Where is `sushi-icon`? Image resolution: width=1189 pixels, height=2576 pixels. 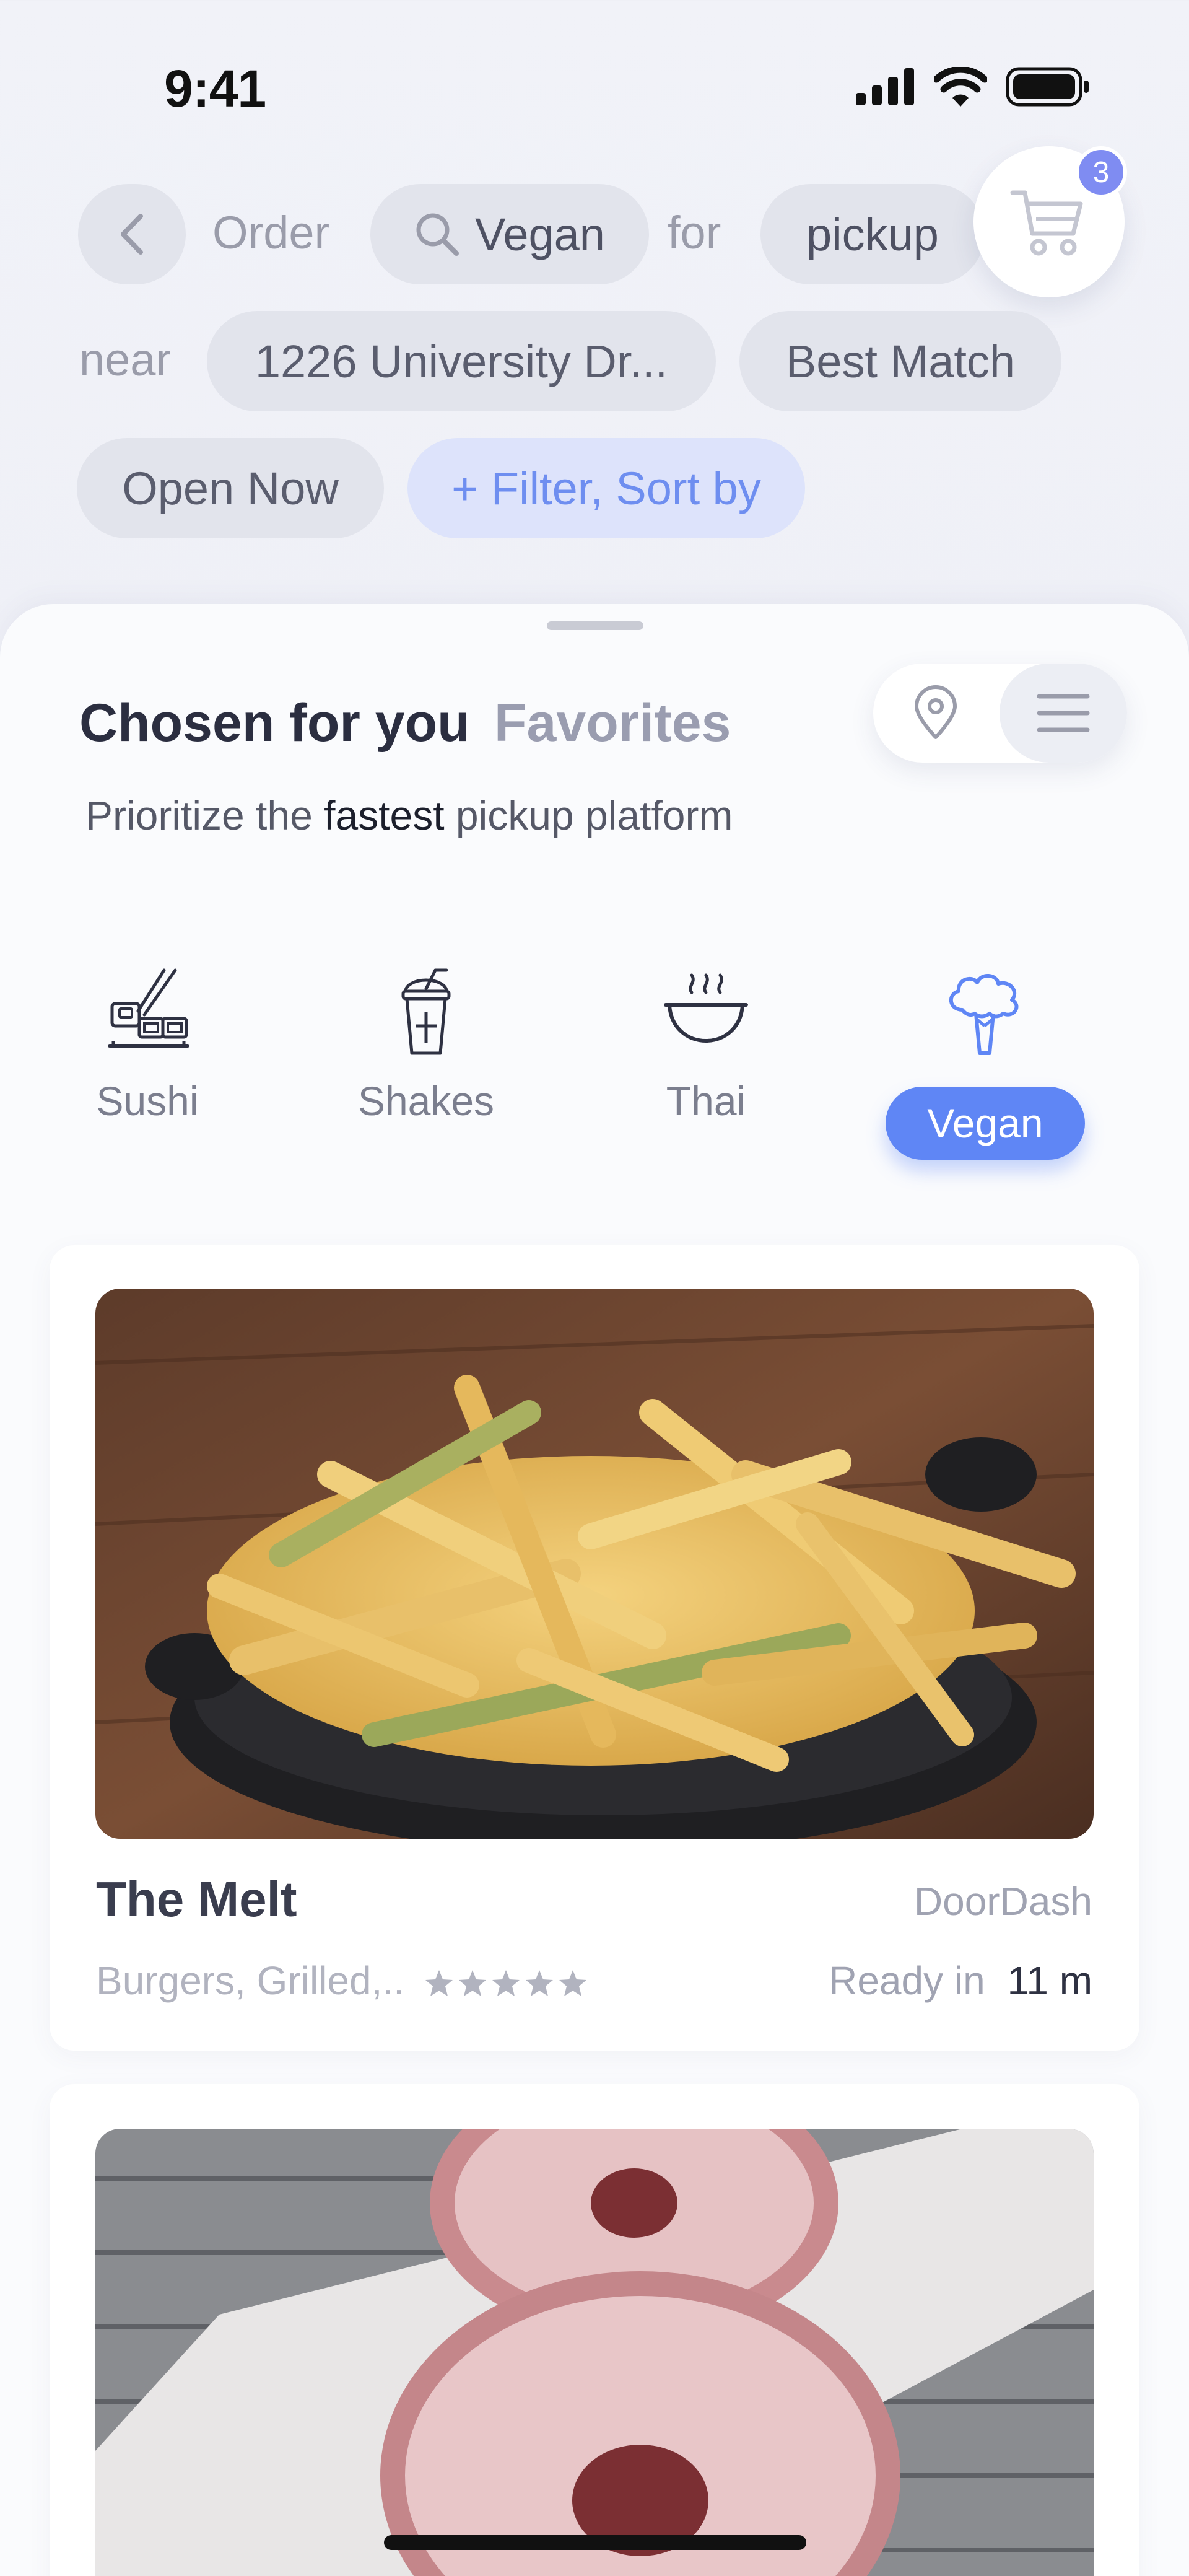
sushi-icon is located at coordinates (148, 1008).